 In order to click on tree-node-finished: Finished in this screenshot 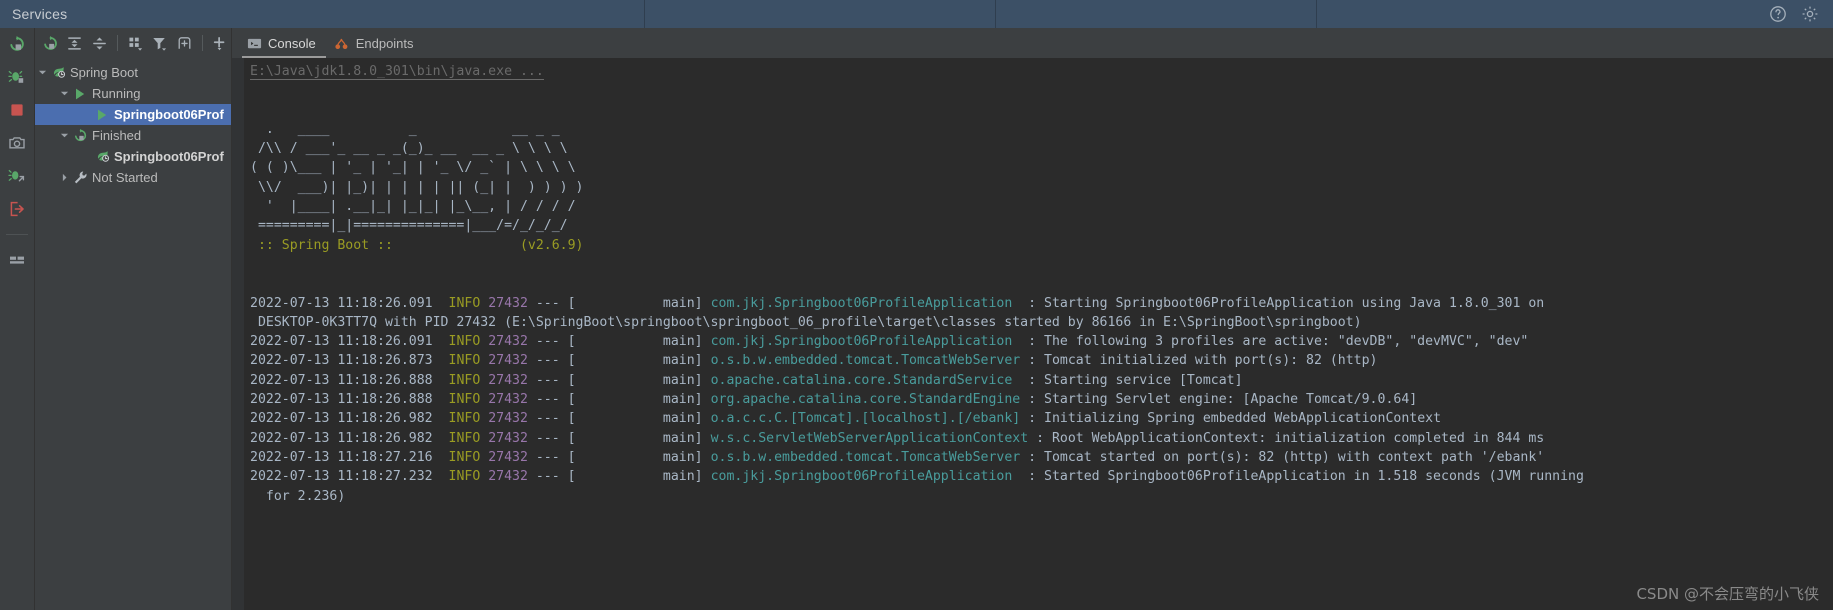, I will do `click(133, 135)`.